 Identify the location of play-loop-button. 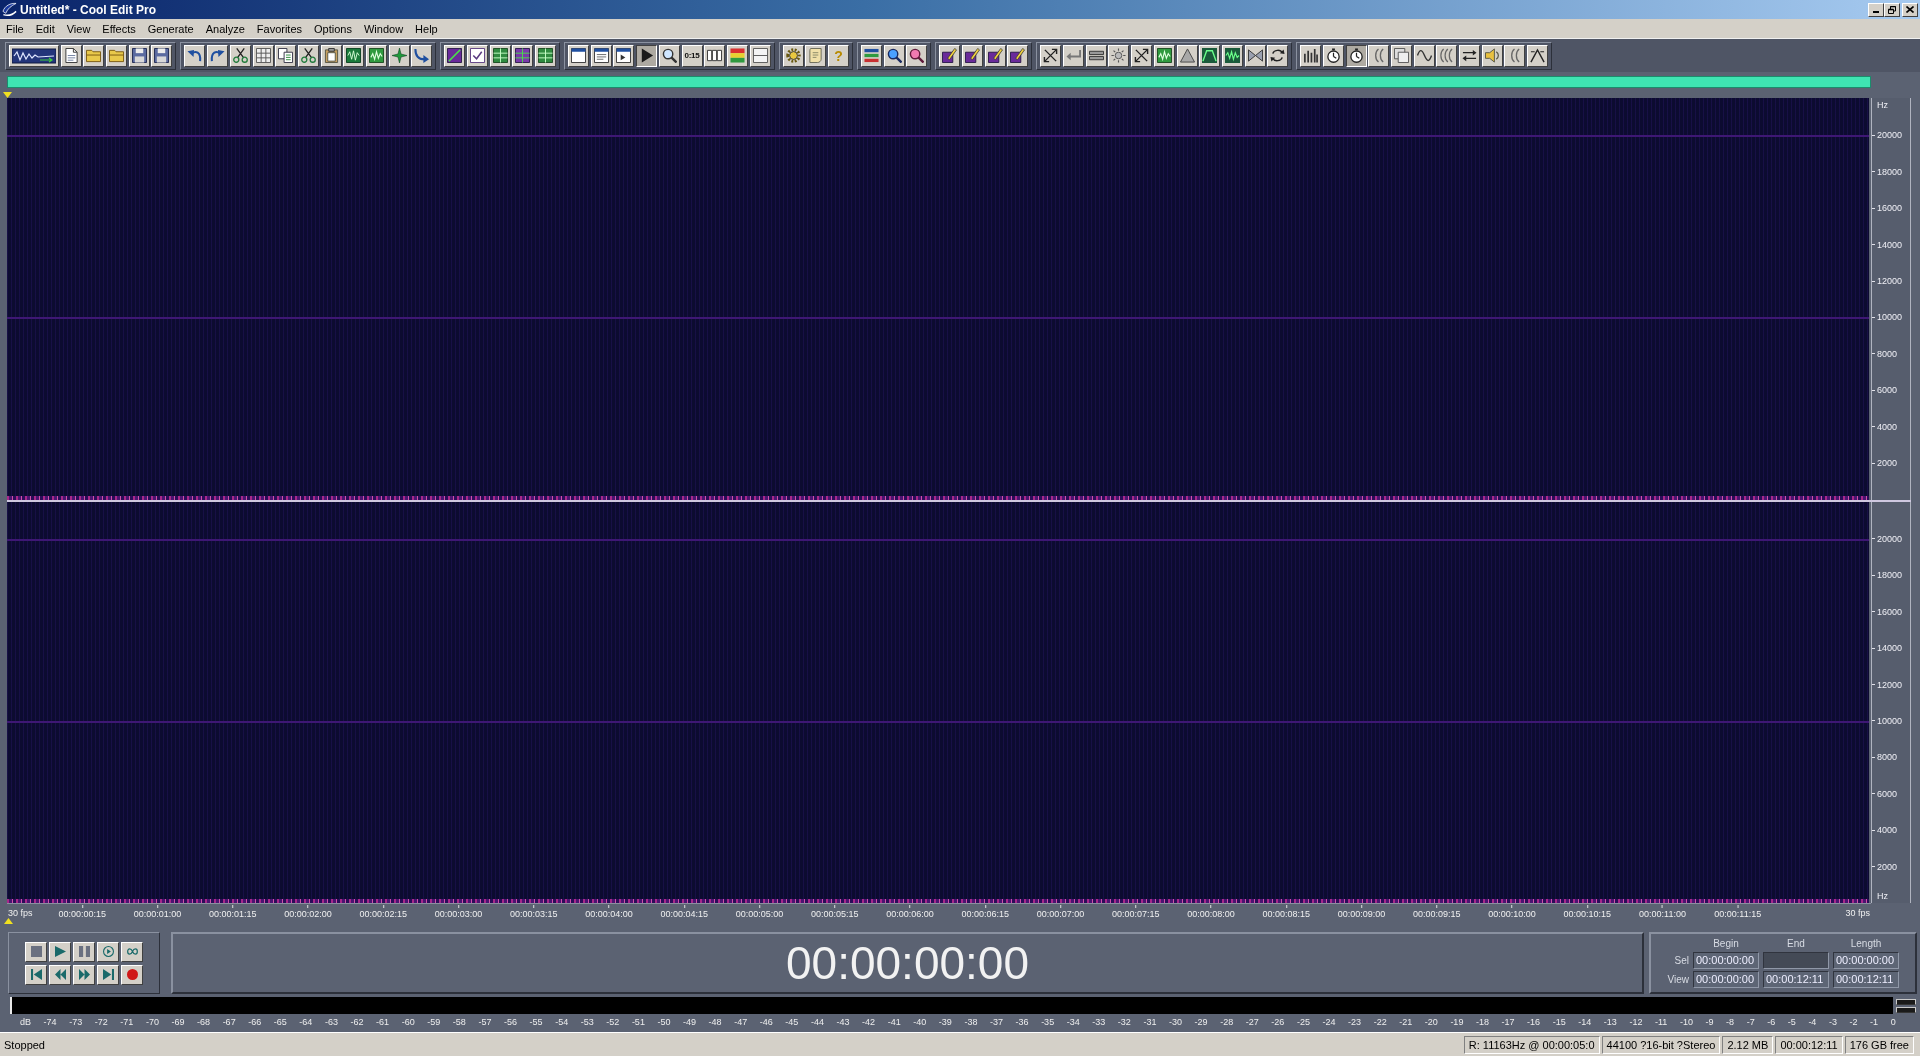
(108, 951).